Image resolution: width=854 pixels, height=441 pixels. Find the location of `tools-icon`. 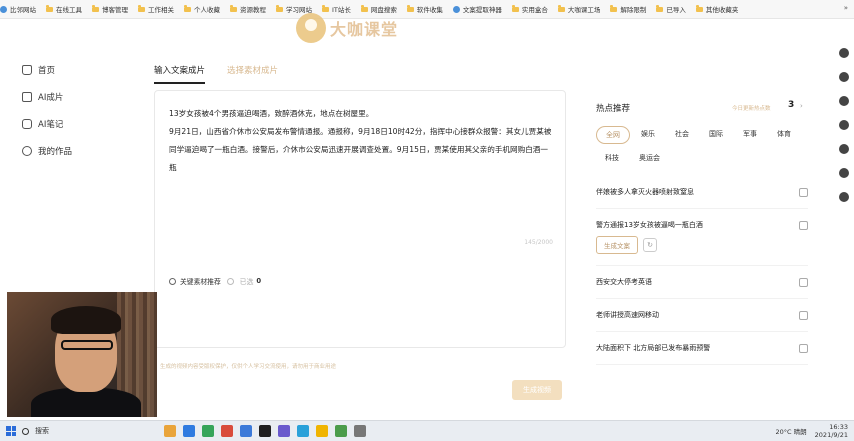

tools-icon is located at coordinates (844, 125).